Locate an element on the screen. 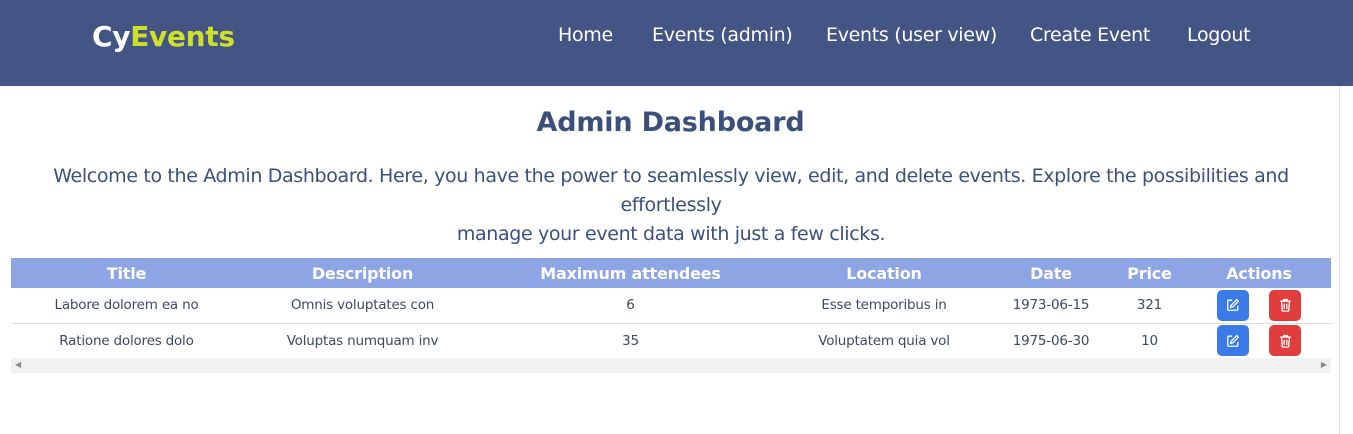  nav-logout-link: Logout is located at coordinates (1219, 35).